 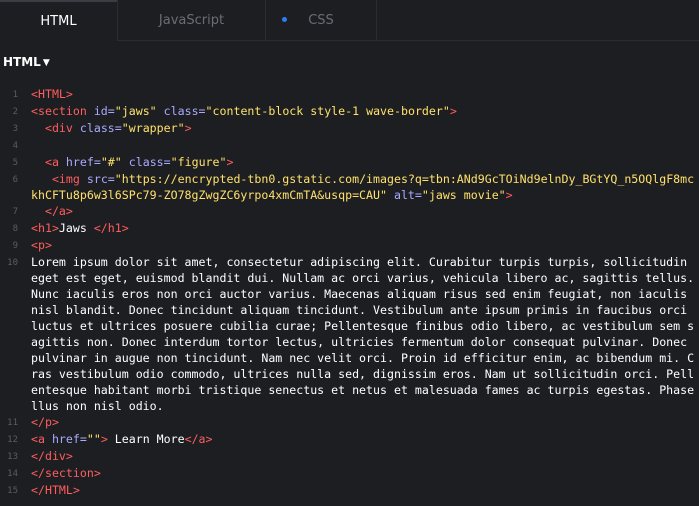 I want to click on attr-class-value: "figure", so click(x=198, y=162).